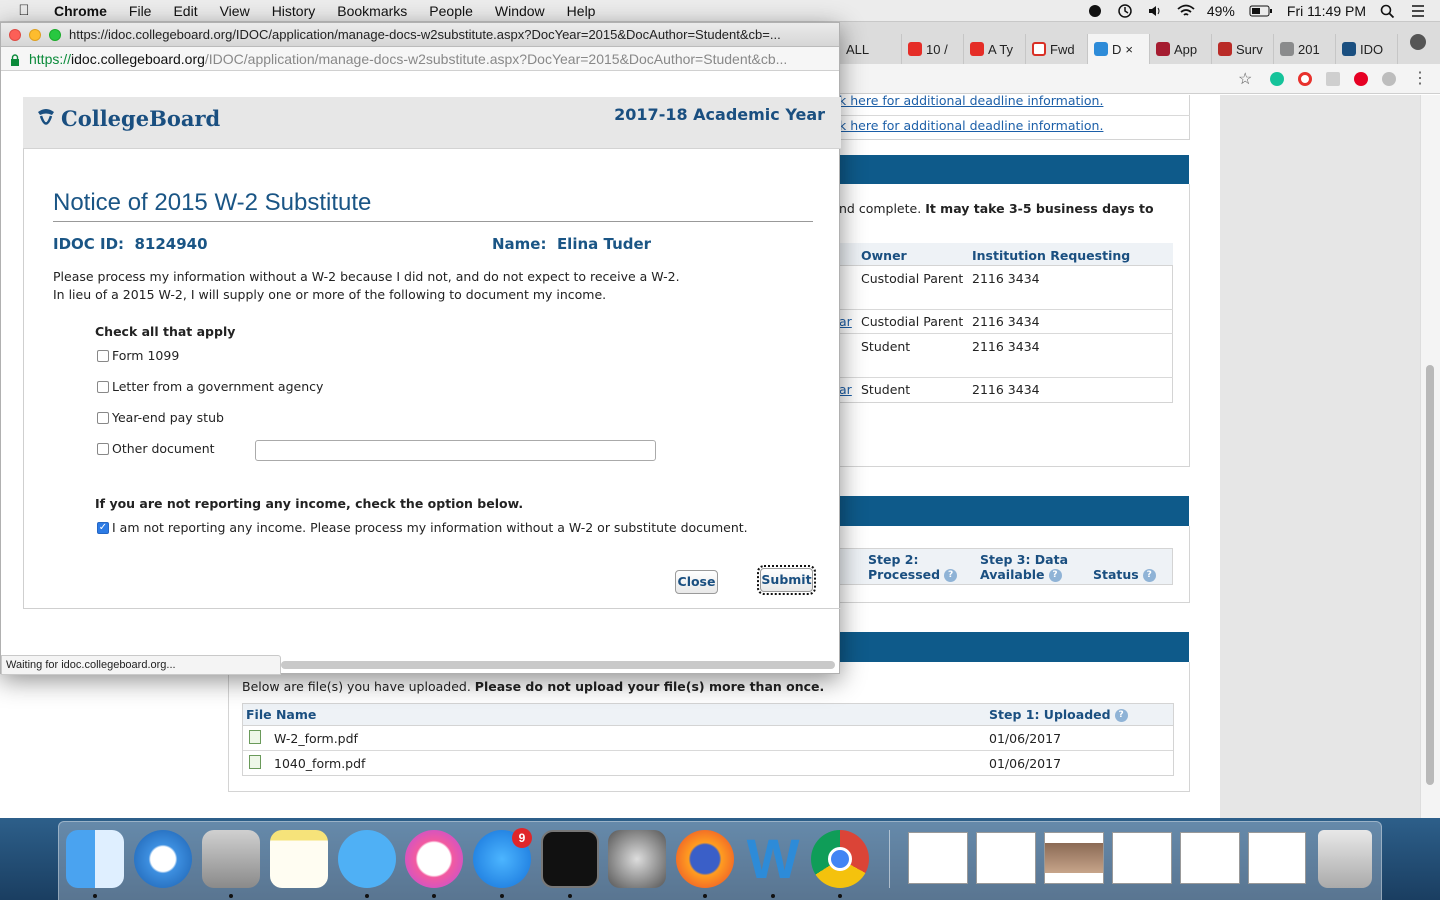  Describe the element at coordinates (1225, 49) in the screenshot. I see `quora-icon` at that location.